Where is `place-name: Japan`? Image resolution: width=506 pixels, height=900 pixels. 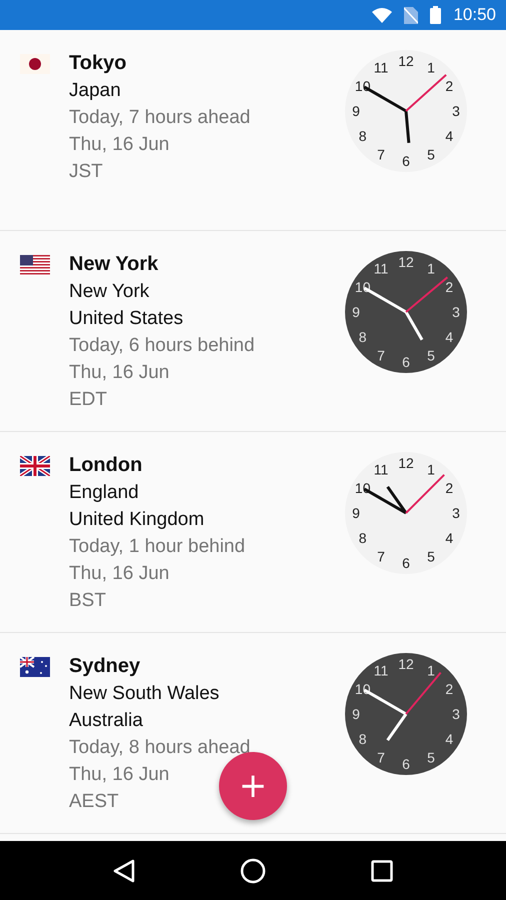
place-name: Japan is located at coordinates (95, 91).